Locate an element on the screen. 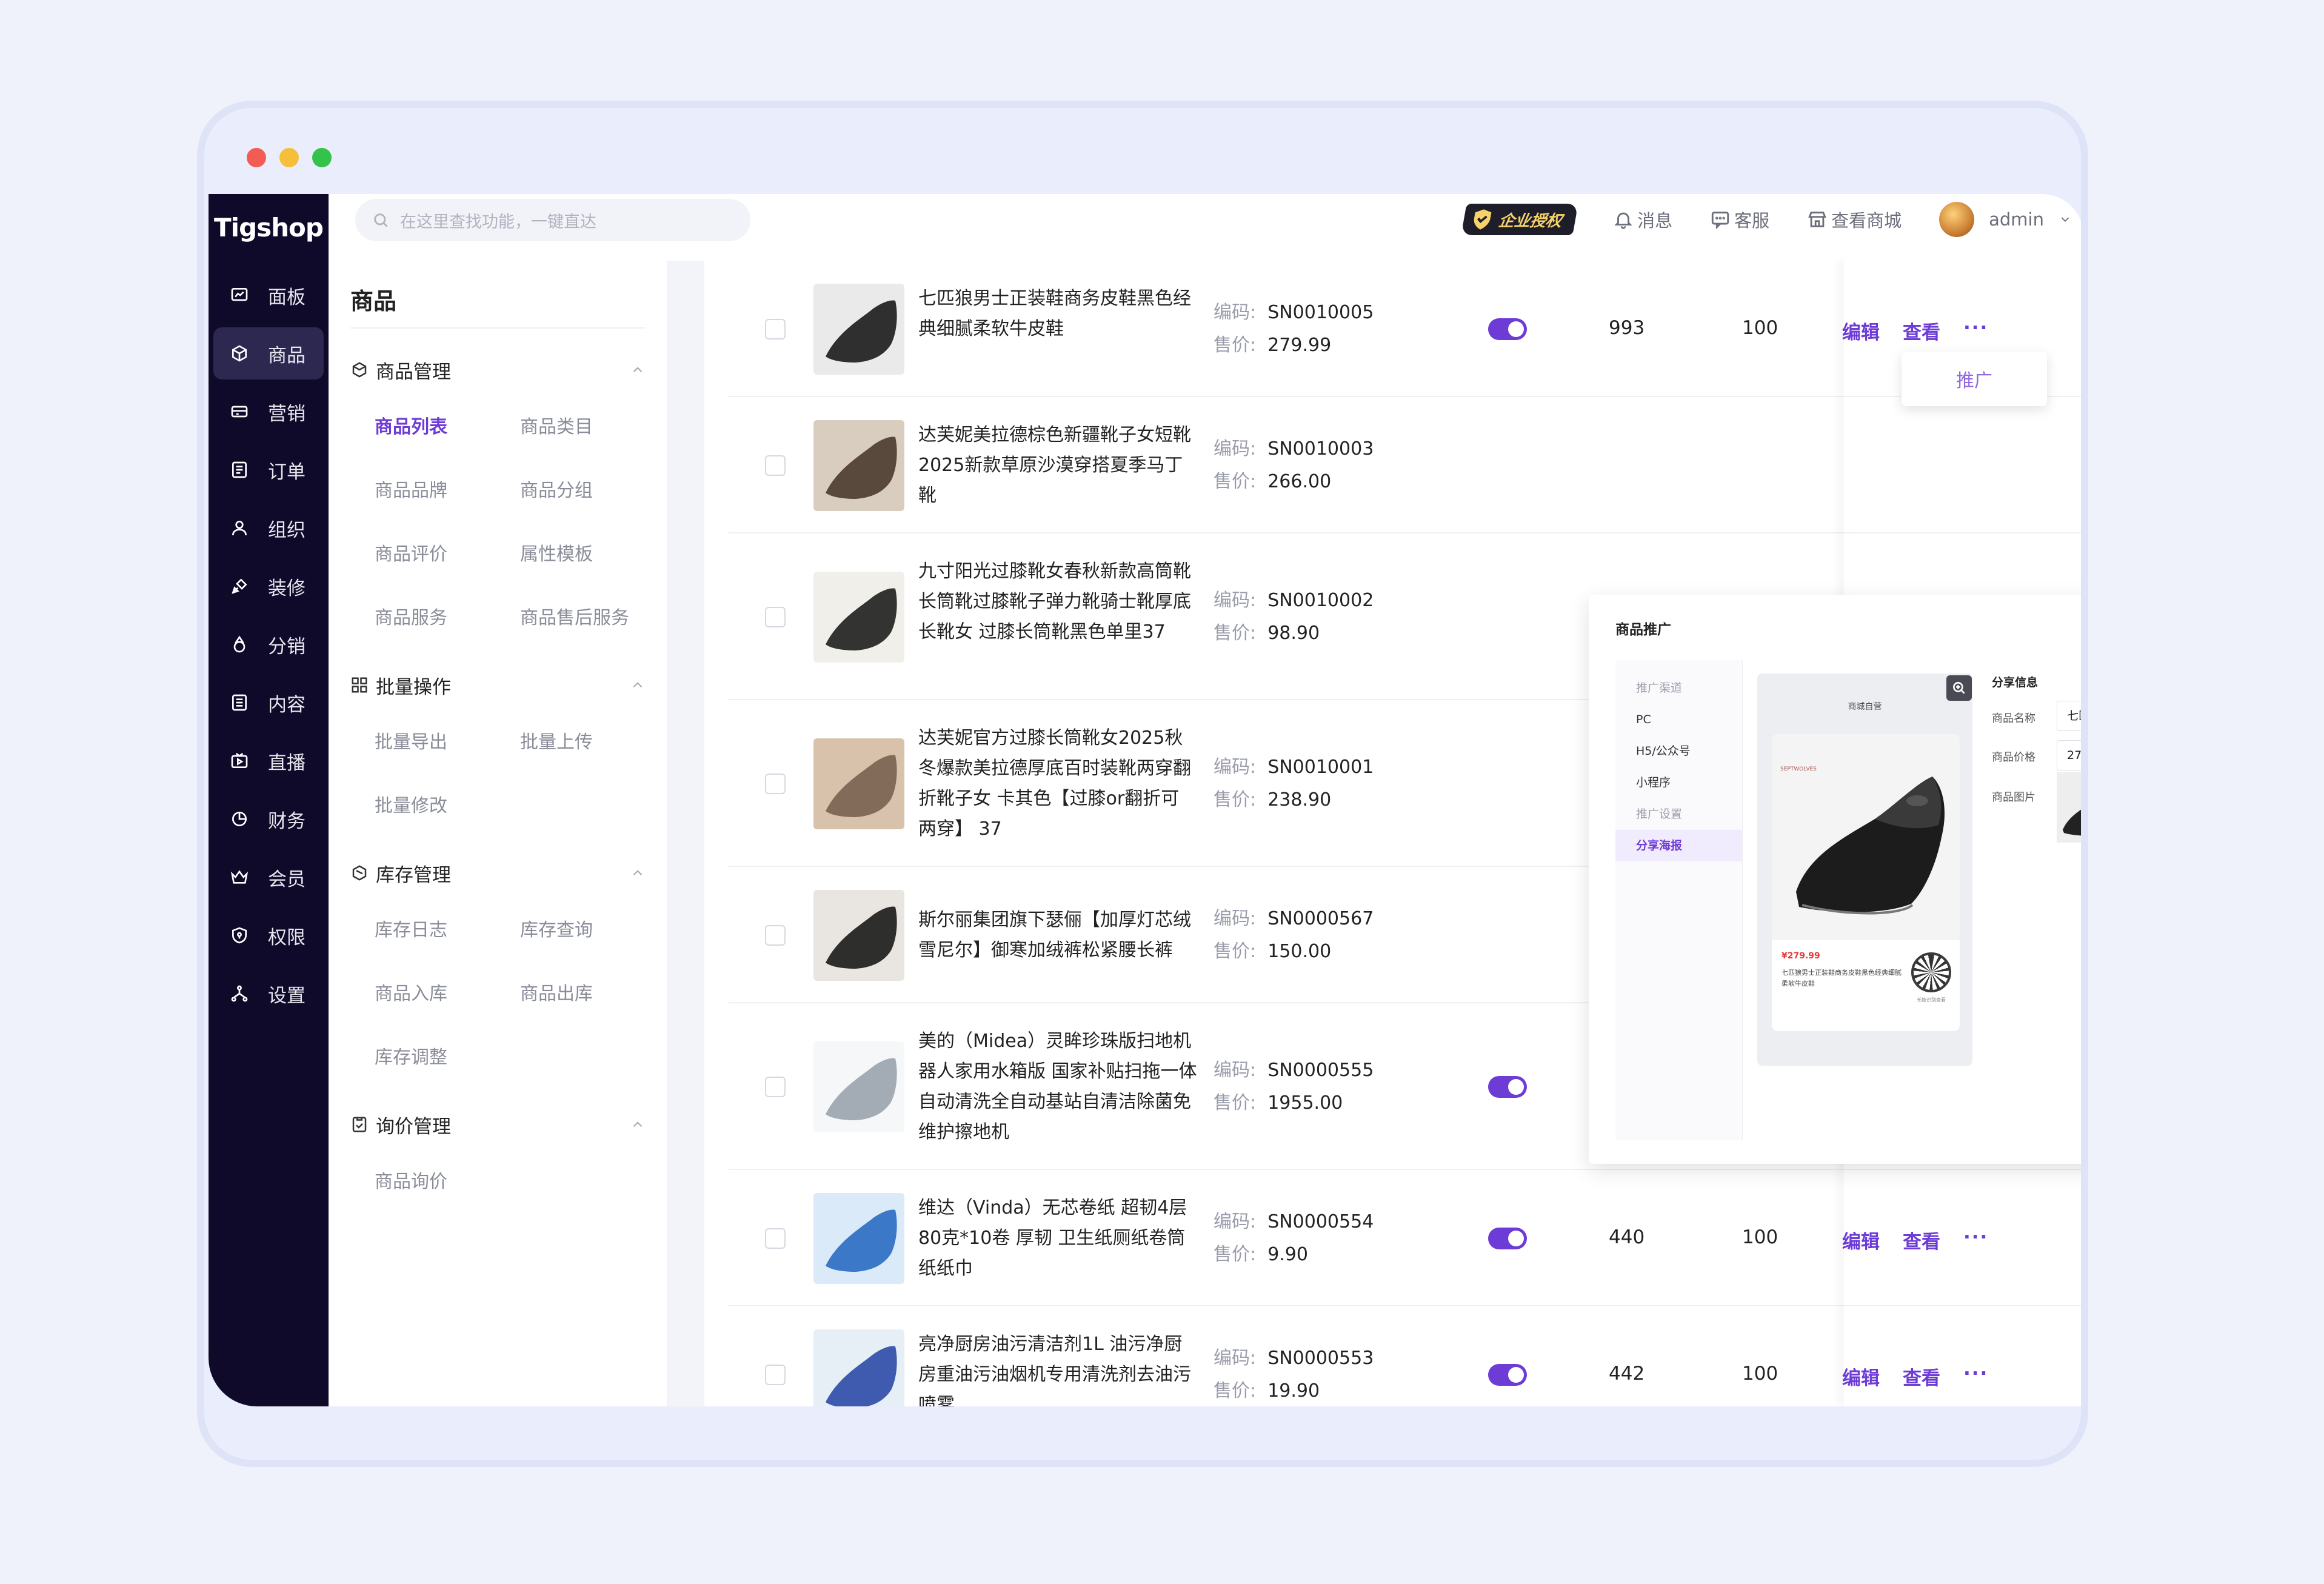 This screenshot has height=1584, width=2324. share-price-input: 279.99 is located at coordinates (2069, 755).